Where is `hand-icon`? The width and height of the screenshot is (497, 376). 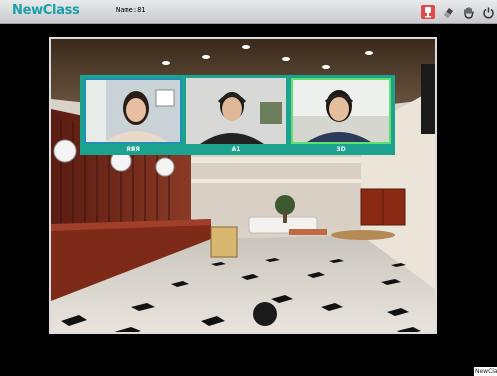
hand-icon is located at coordinates (468, 12).